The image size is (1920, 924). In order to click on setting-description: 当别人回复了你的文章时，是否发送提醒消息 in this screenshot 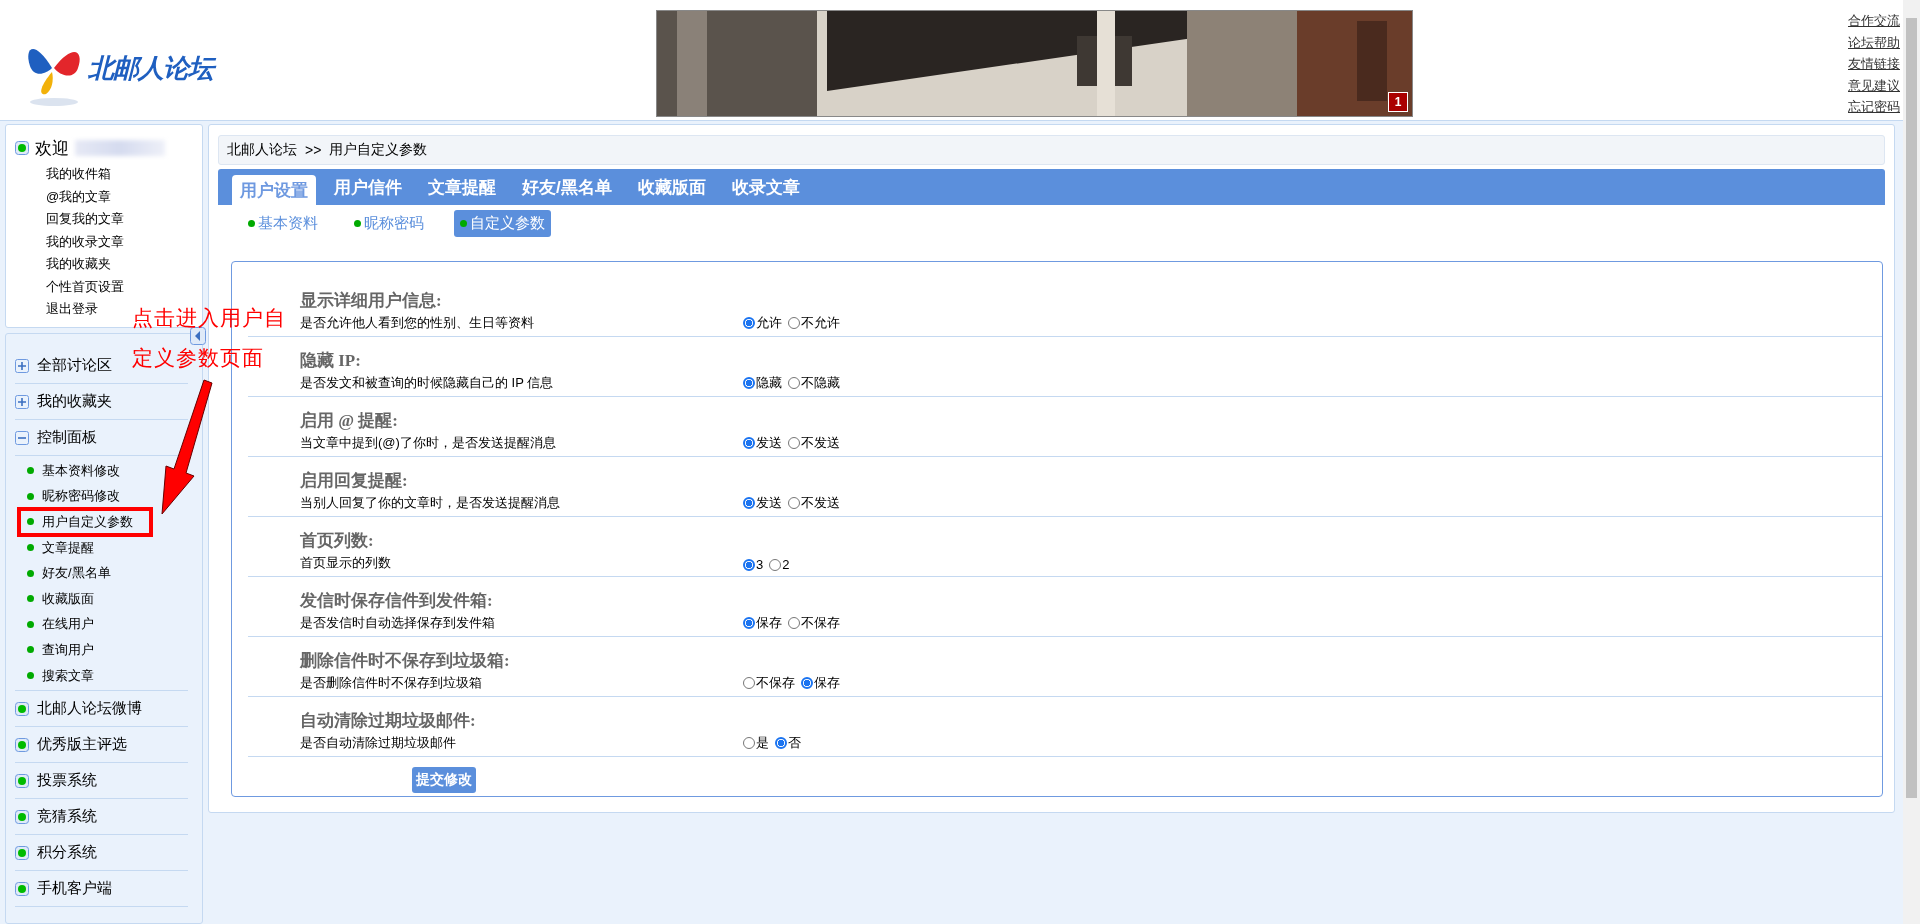, I will do `click(430, 503)`.